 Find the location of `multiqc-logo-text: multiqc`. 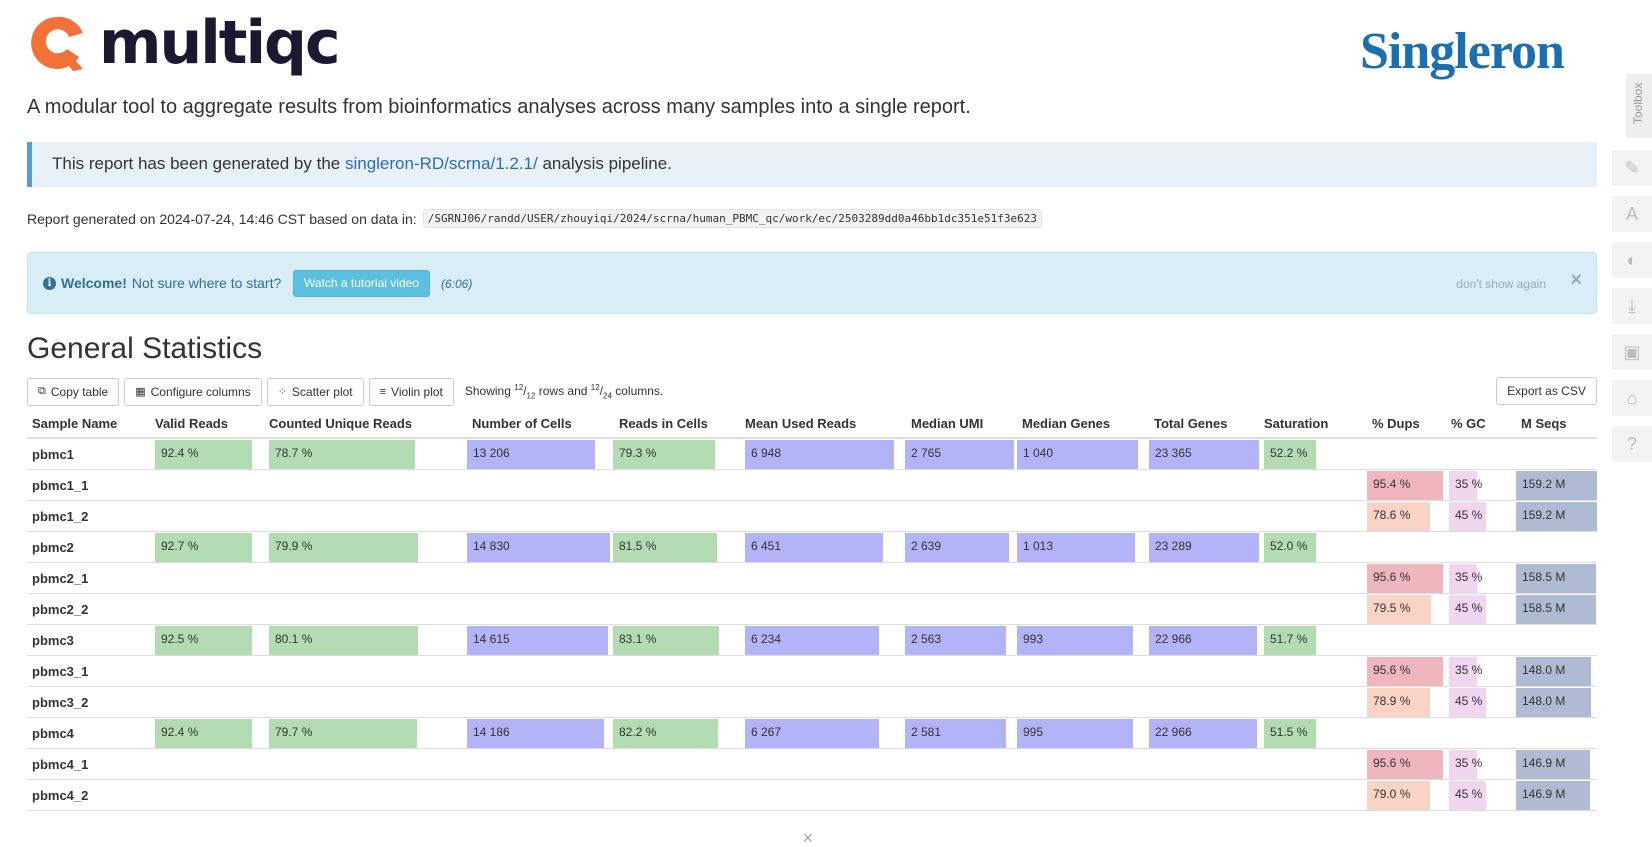

multiqc-logo-text: multiqc is located at coordinates (220, 43).